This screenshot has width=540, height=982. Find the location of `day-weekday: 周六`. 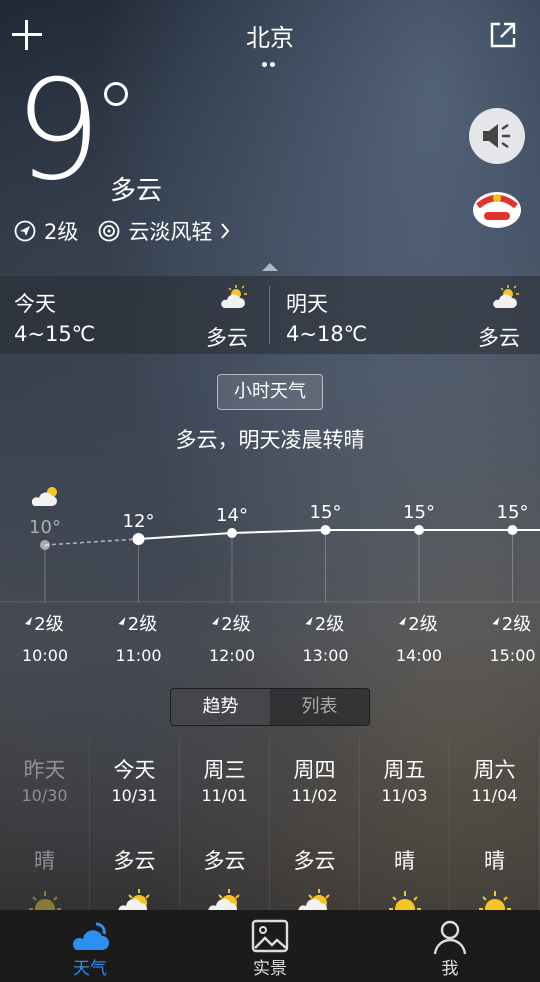

day-weekday: 周六 is located at coordinates (494, 770).